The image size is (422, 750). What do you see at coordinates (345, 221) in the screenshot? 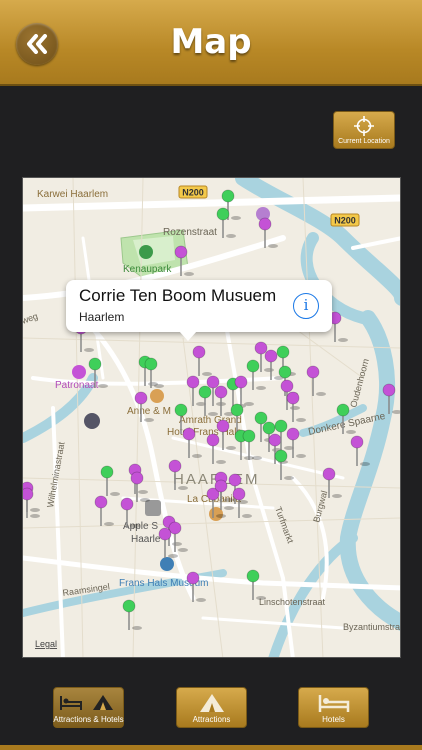
I see `road-shield-n200-2: N200` at bounding box center [345, 221].